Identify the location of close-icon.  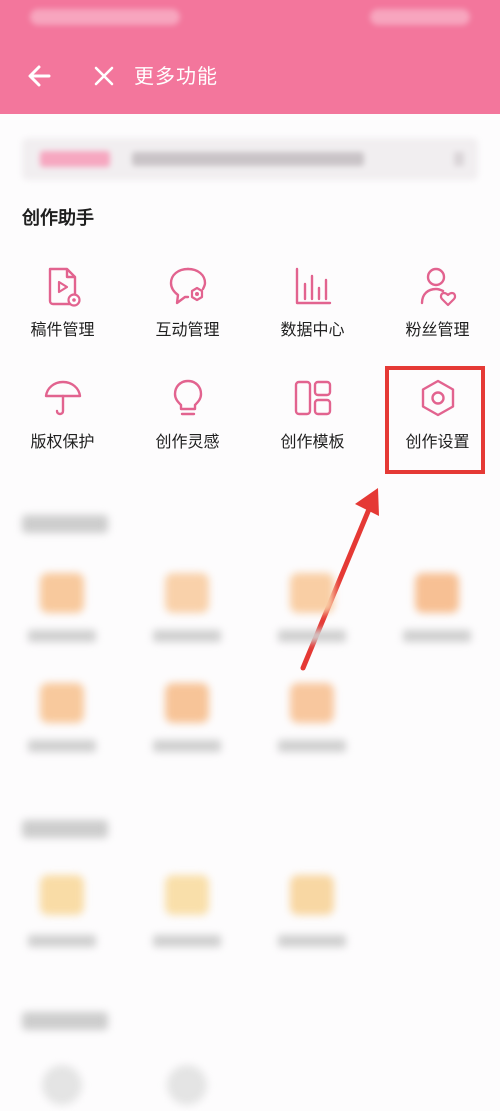
(104, 76).